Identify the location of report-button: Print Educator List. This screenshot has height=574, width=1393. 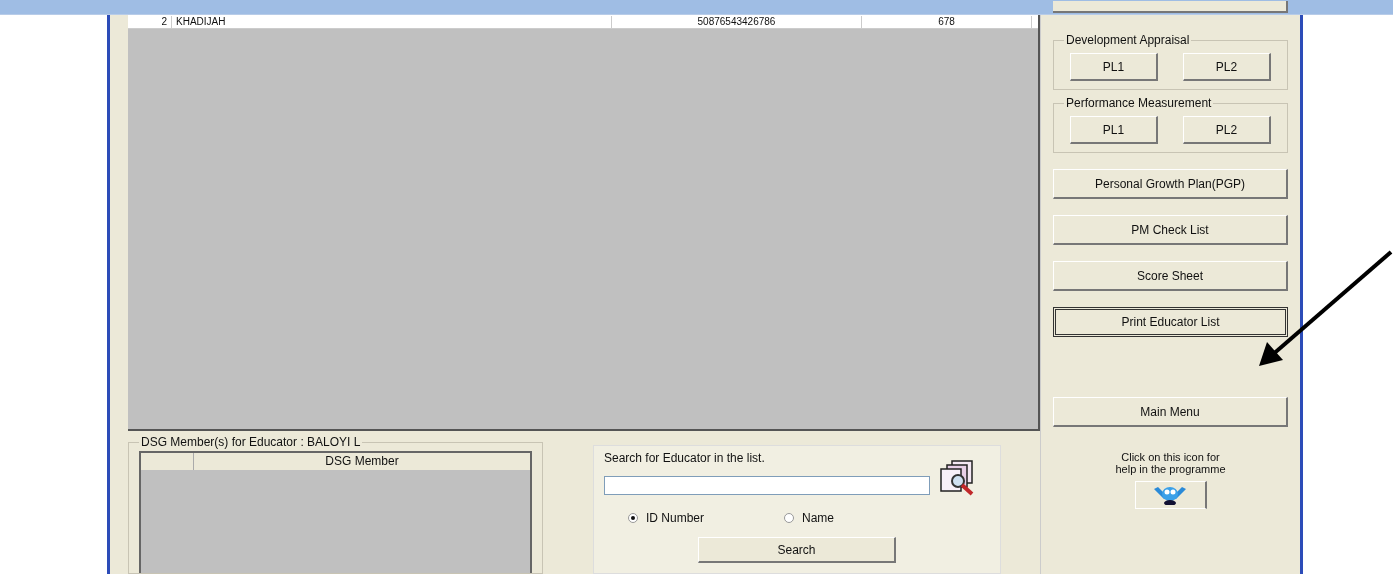
(1170, 322).